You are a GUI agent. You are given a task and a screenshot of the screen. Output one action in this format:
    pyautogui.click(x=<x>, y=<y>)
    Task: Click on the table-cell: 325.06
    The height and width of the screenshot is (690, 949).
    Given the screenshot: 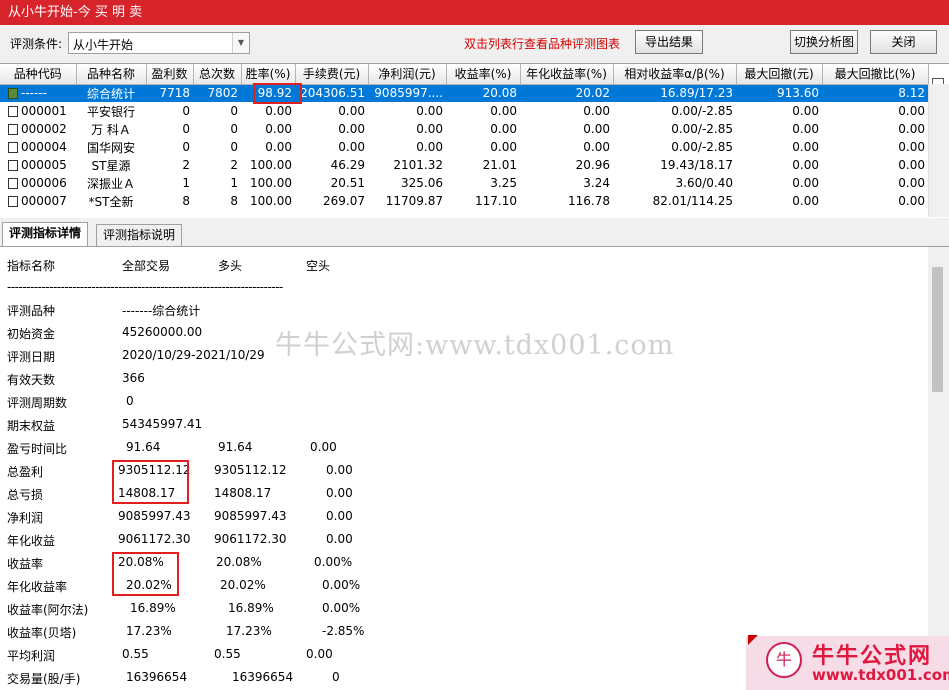 What is the action you would take?
    pyautogui.click(x=407, y=183)
    